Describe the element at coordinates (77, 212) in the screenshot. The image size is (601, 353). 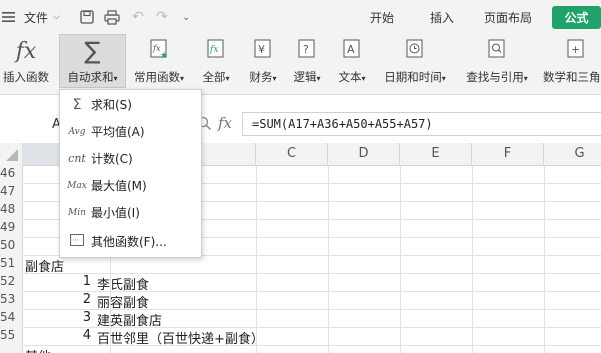
I see `min-icon: Min` at that location.